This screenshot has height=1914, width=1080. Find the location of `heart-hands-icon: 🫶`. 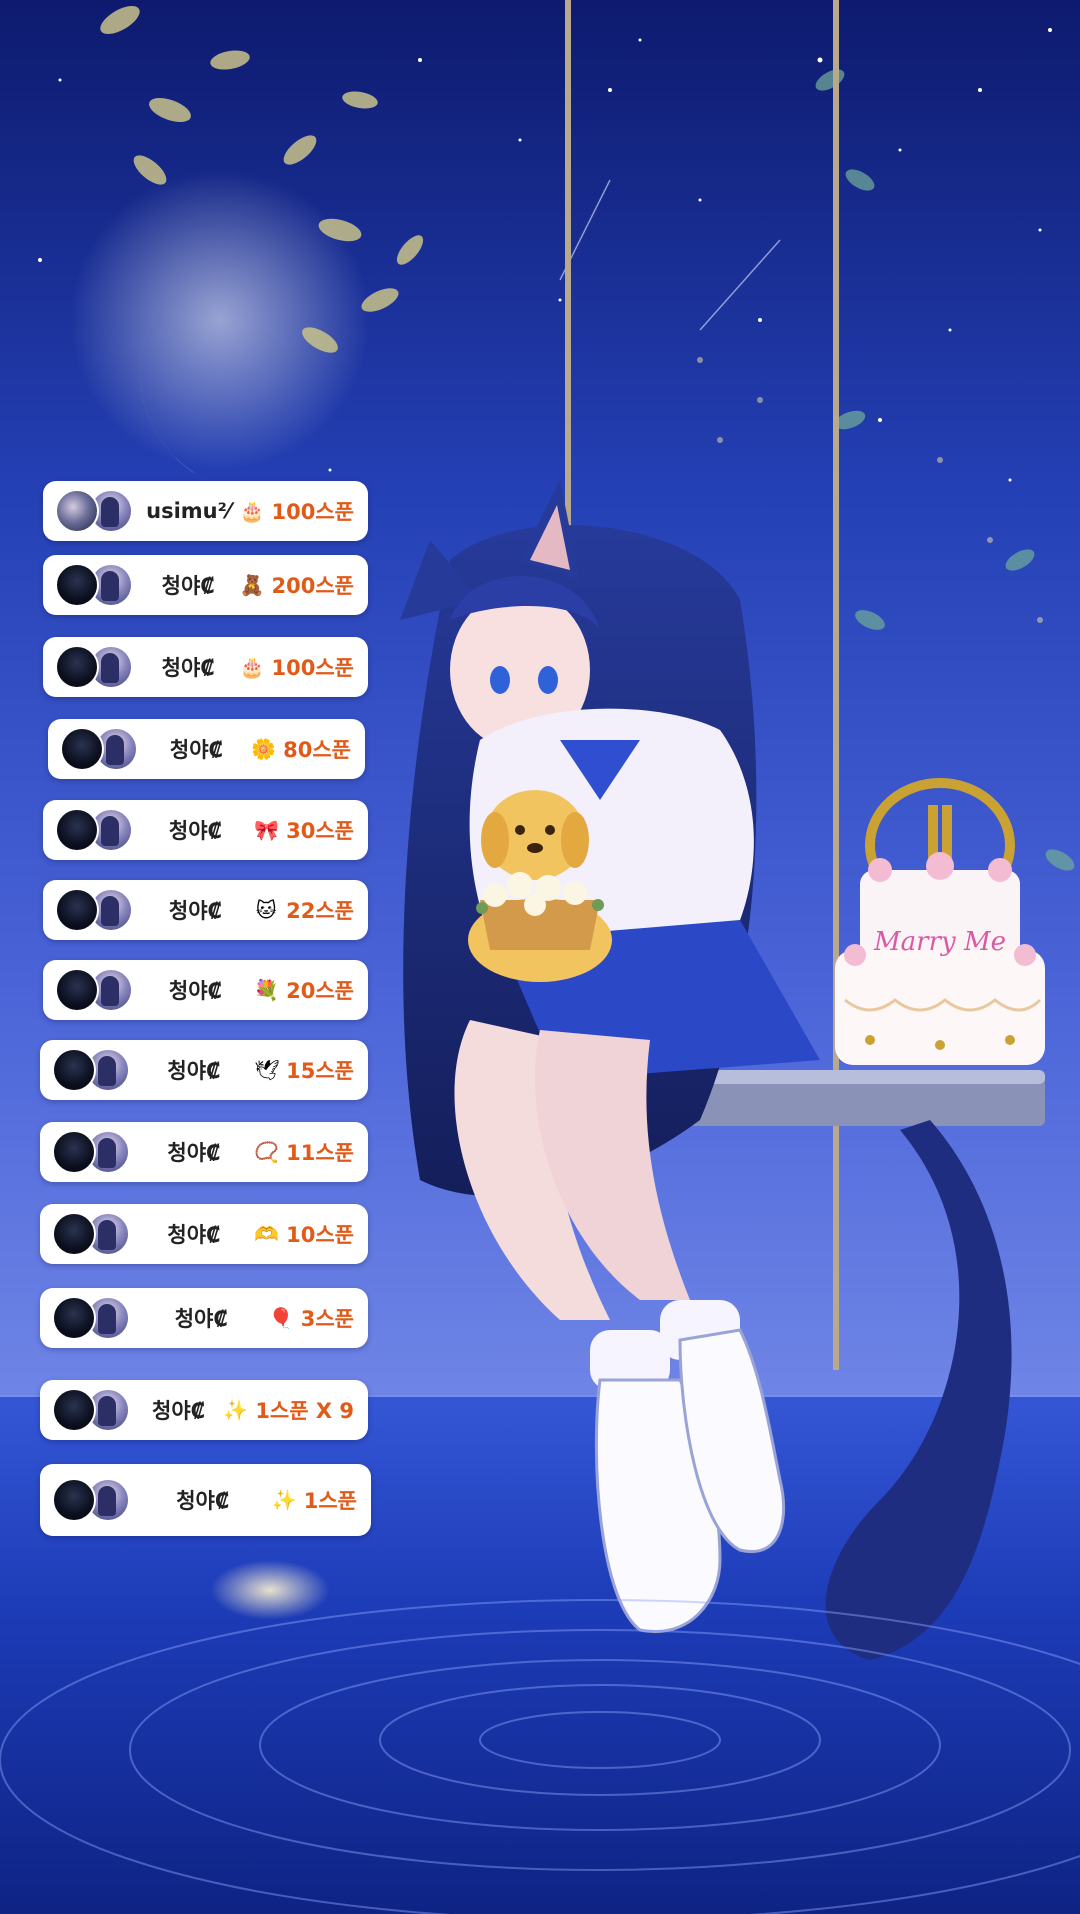

heart-hands-icon: 🫶 is located at coordinates (267, 1234).